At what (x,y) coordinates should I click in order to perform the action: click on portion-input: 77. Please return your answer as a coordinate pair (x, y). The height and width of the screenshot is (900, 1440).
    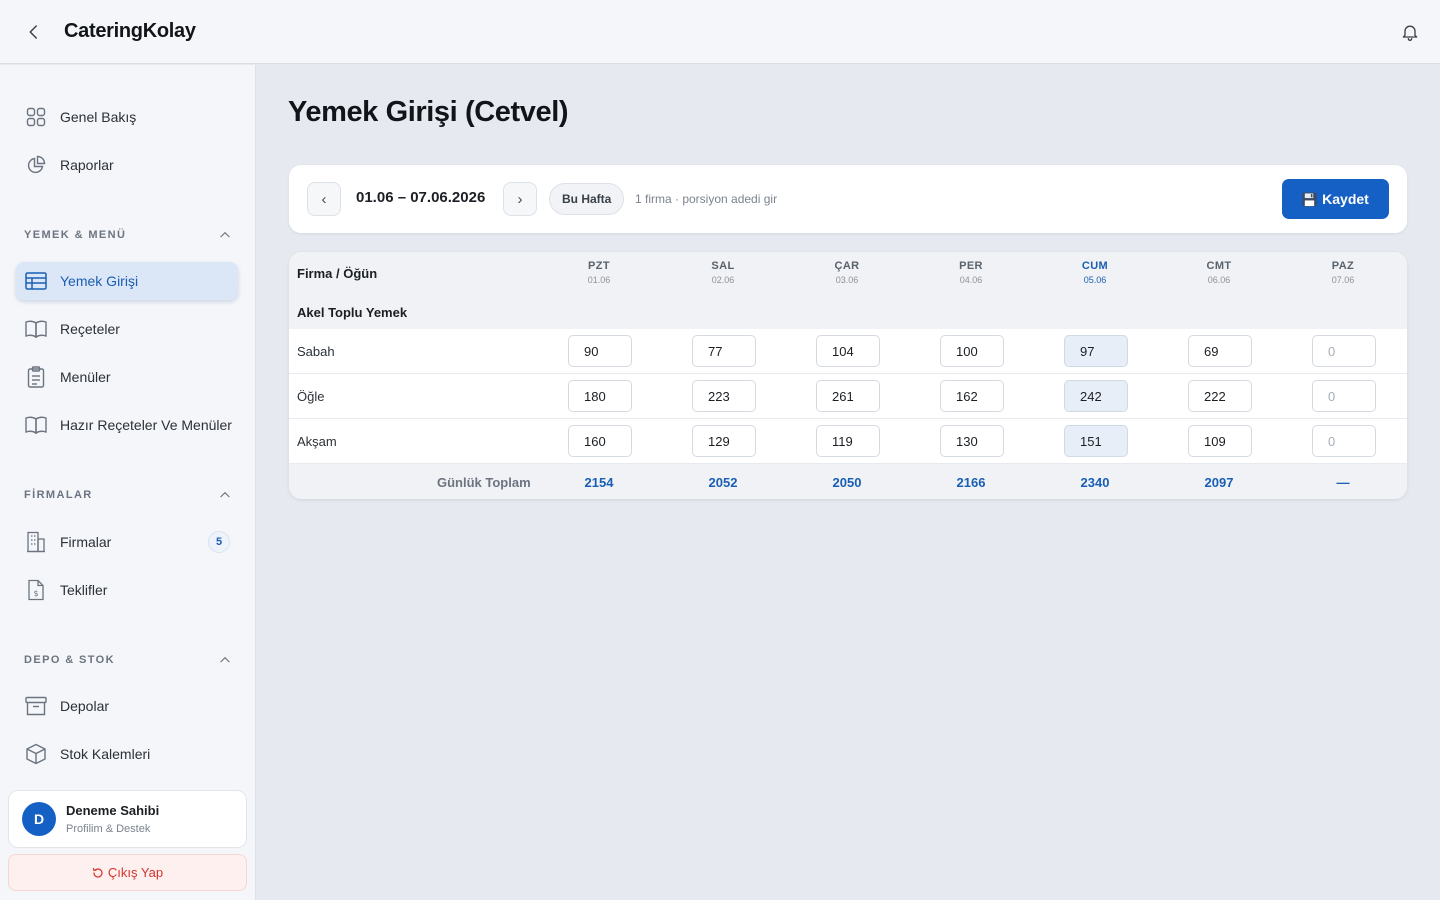
    Looking at the image, I should click on (724, 351).